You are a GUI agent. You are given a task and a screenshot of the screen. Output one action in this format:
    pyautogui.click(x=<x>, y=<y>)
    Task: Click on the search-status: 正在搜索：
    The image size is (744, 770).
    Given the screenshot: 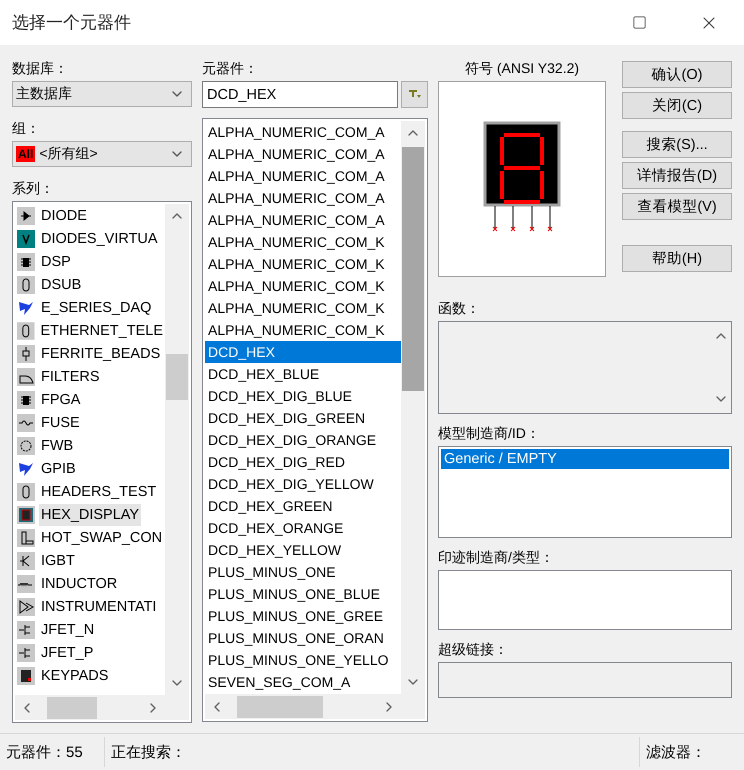 What is the action you would take?
    pyautogui.click(x=148, y=752)
    